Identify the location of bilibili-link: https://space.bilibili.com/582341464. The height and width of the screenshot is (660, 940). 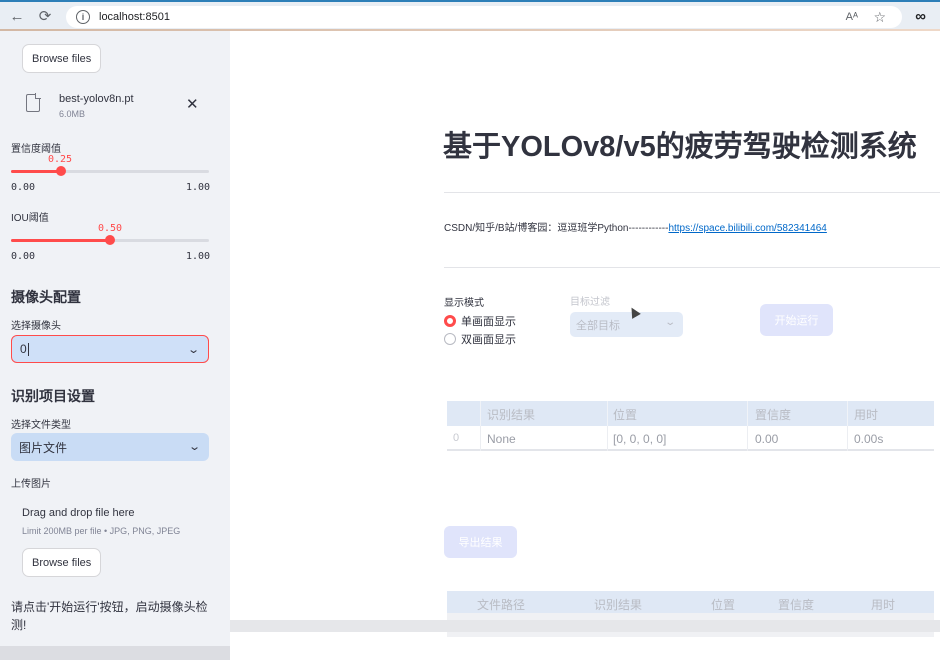
(747, 228).